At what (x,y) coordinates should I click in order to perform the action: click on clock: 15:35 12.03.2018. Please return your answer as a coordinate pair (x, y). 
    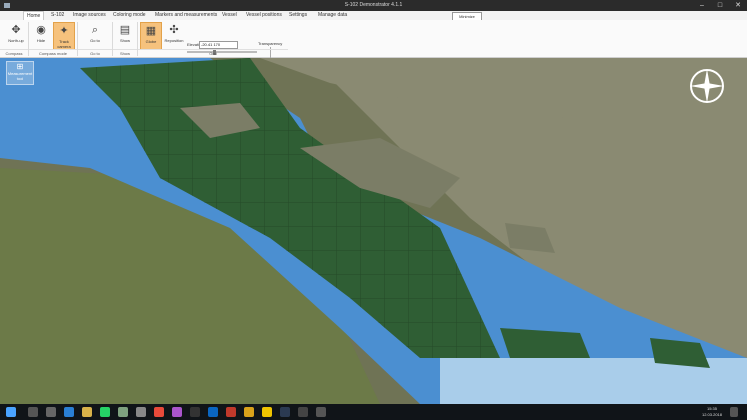
    Looking at the image, I should click on (712, 412).